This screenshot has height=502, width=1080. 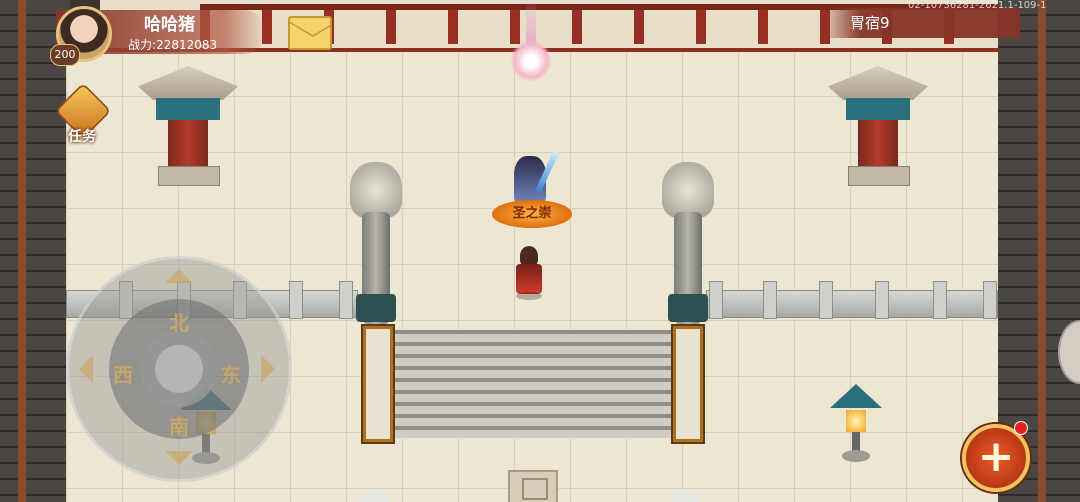 I want to click on direction-south: 南, so click(x=179, y=427).